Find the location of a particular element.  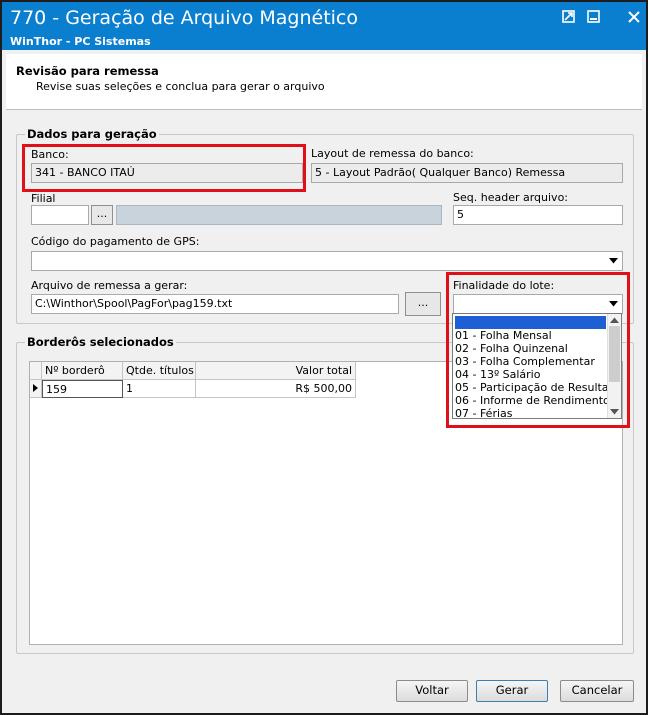

gerar-label: Gerar is located at coordinates (512, 690).